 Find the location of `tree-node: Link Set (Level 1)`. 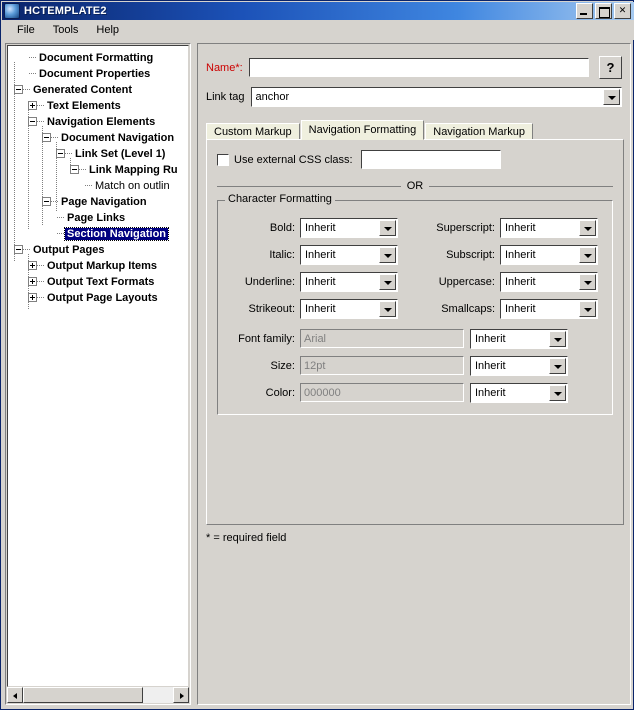

tree-node: Link Set (Level 1) is located at coordinates (98, 154).